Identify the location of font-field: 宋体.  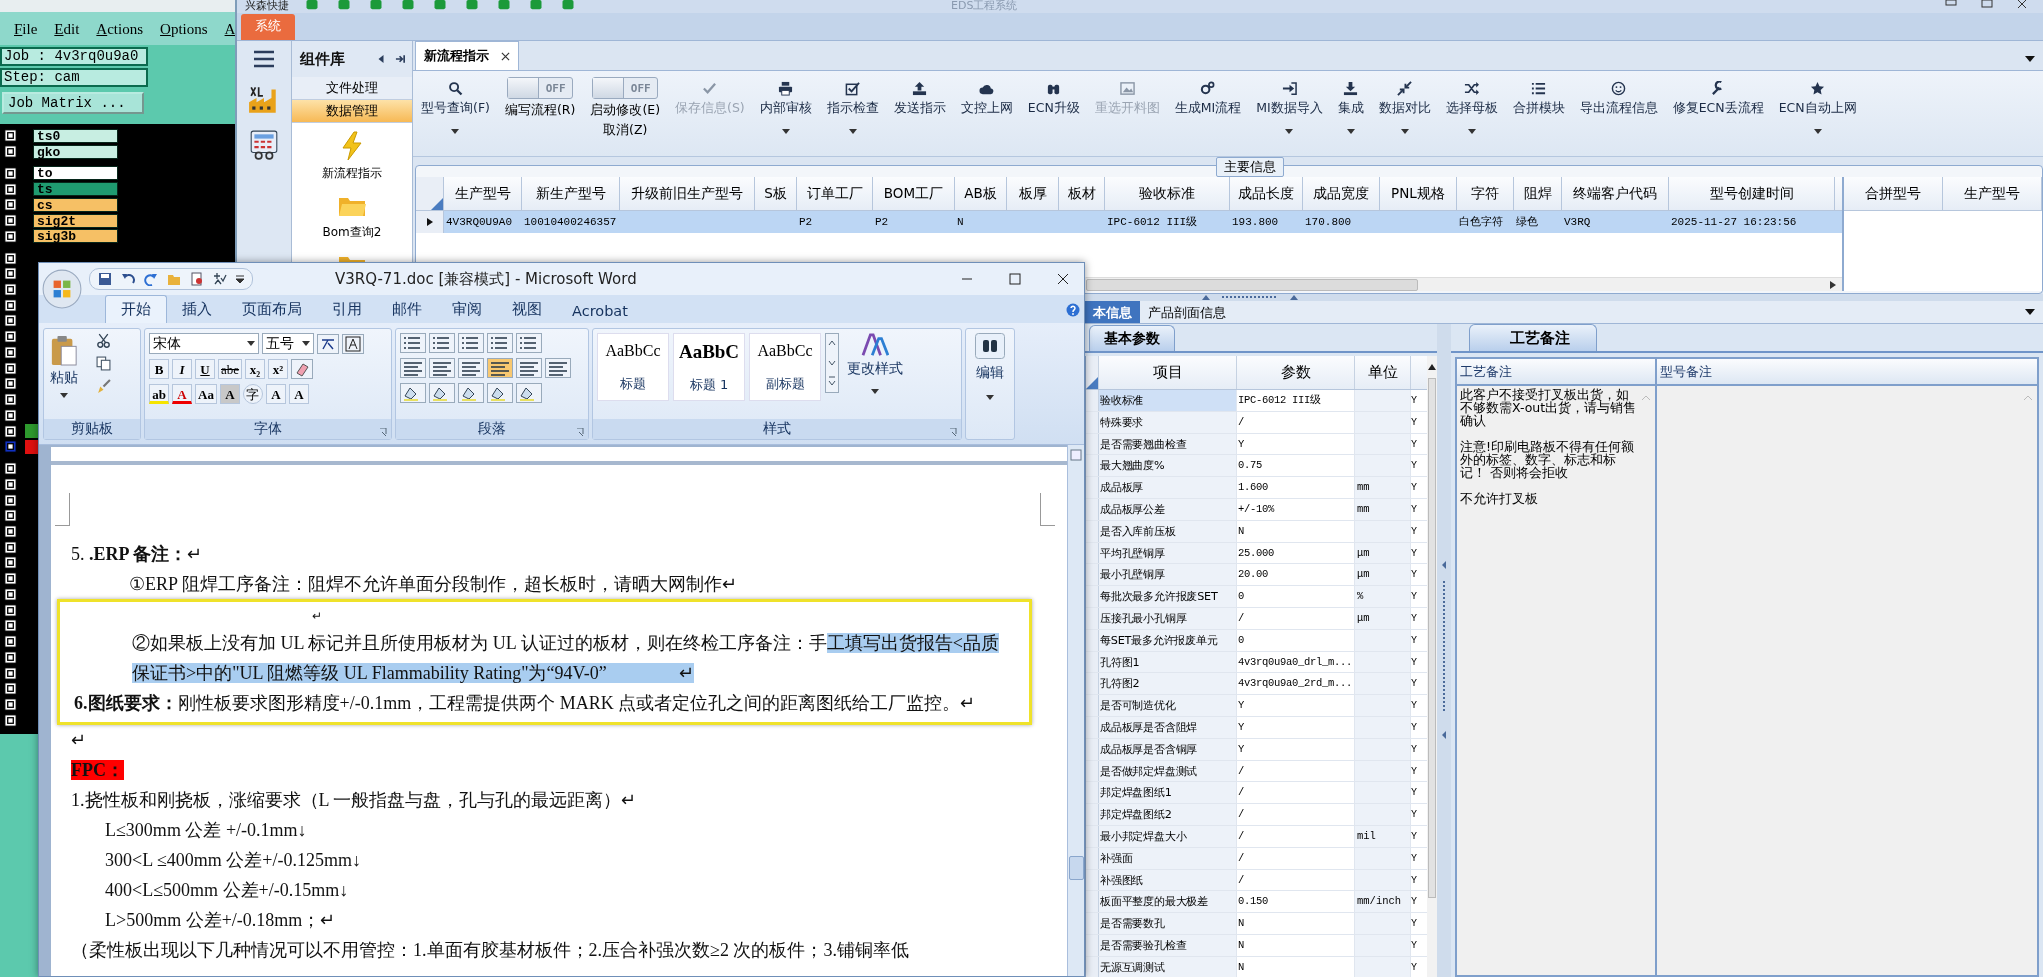
(204, 343).